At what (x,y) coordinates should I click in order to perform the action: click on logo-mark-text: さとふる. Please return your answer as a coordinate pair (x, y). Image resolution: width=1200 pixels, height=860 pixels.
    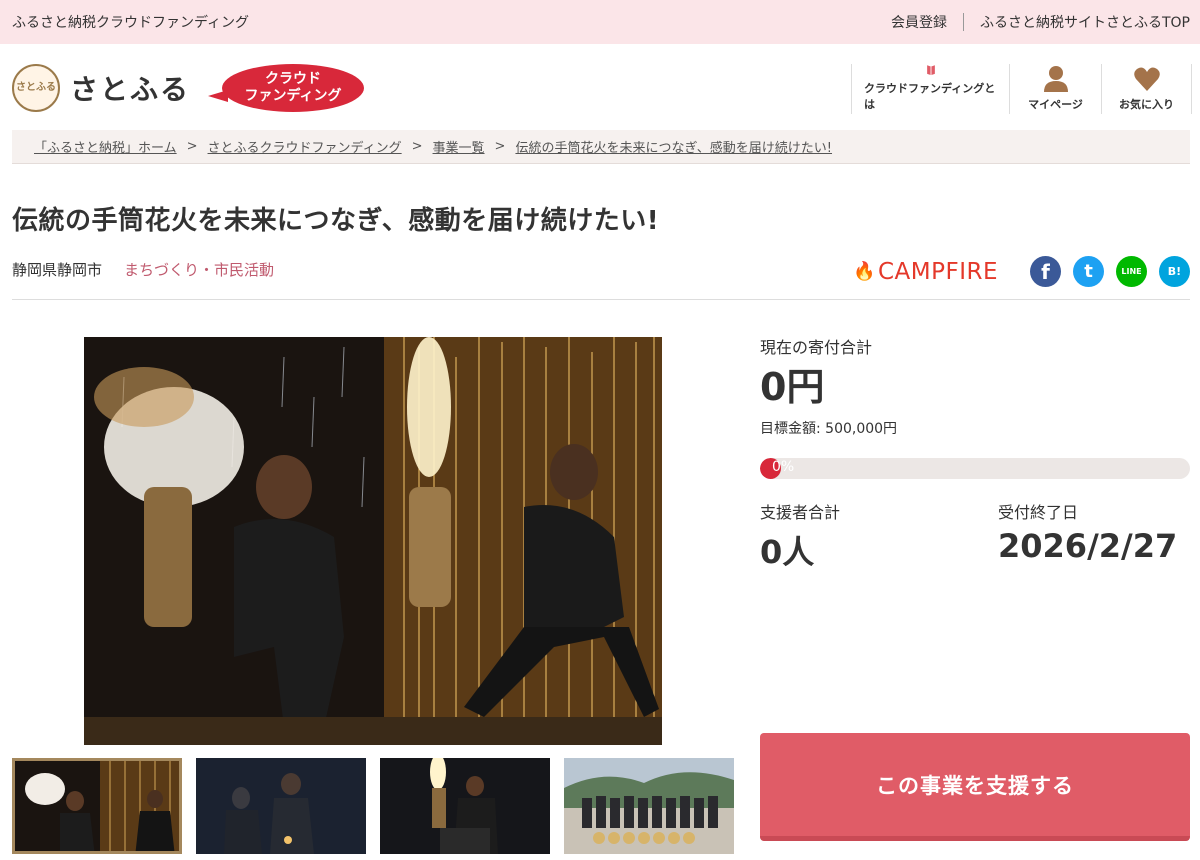
    Looking at the image, I should click on (36, 87).